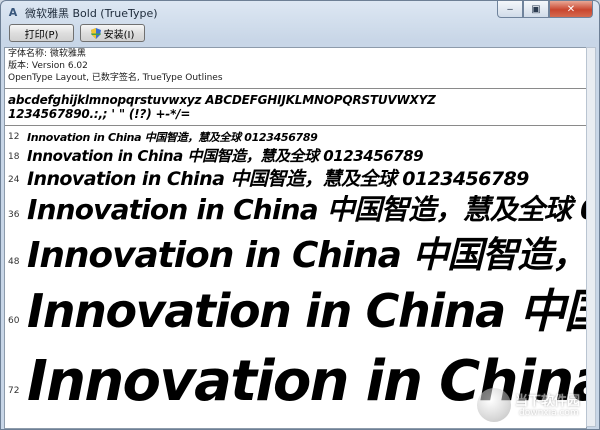 This screenshot has width=600, height=430. I want to click on watermark-brand: 当下软件园, so click(548, 401).